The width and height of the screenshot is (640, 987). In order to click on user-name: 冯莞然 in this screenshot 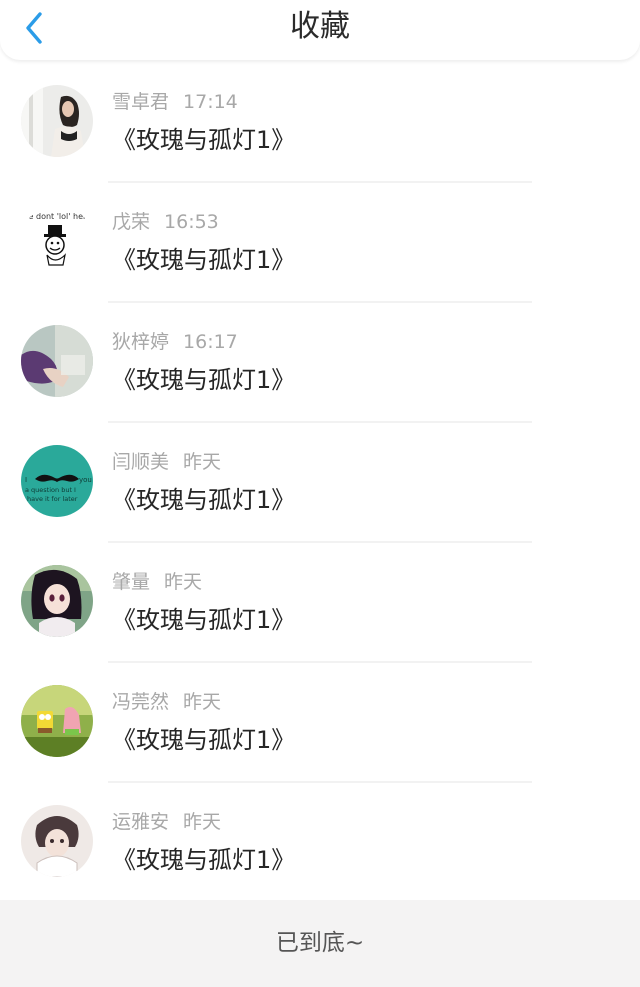, I will do `click(141, 702)`.